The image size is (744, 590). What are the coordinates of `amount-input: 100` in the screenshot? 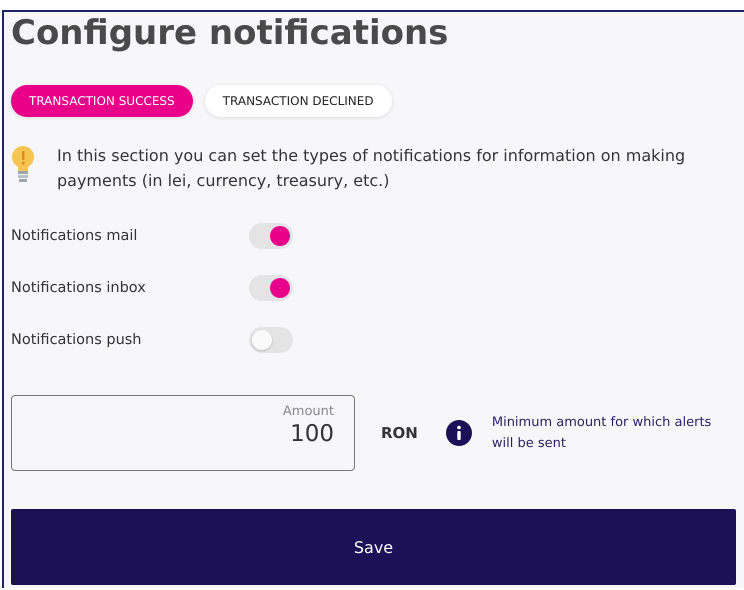 It's located at (178, 434).